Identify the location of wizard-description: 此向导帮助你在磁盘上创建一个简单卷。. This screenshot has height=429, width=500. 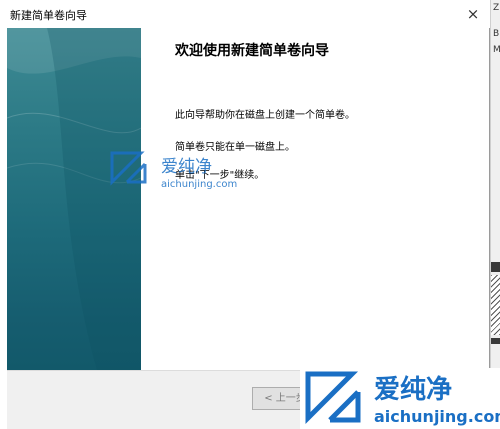
(265, 115).